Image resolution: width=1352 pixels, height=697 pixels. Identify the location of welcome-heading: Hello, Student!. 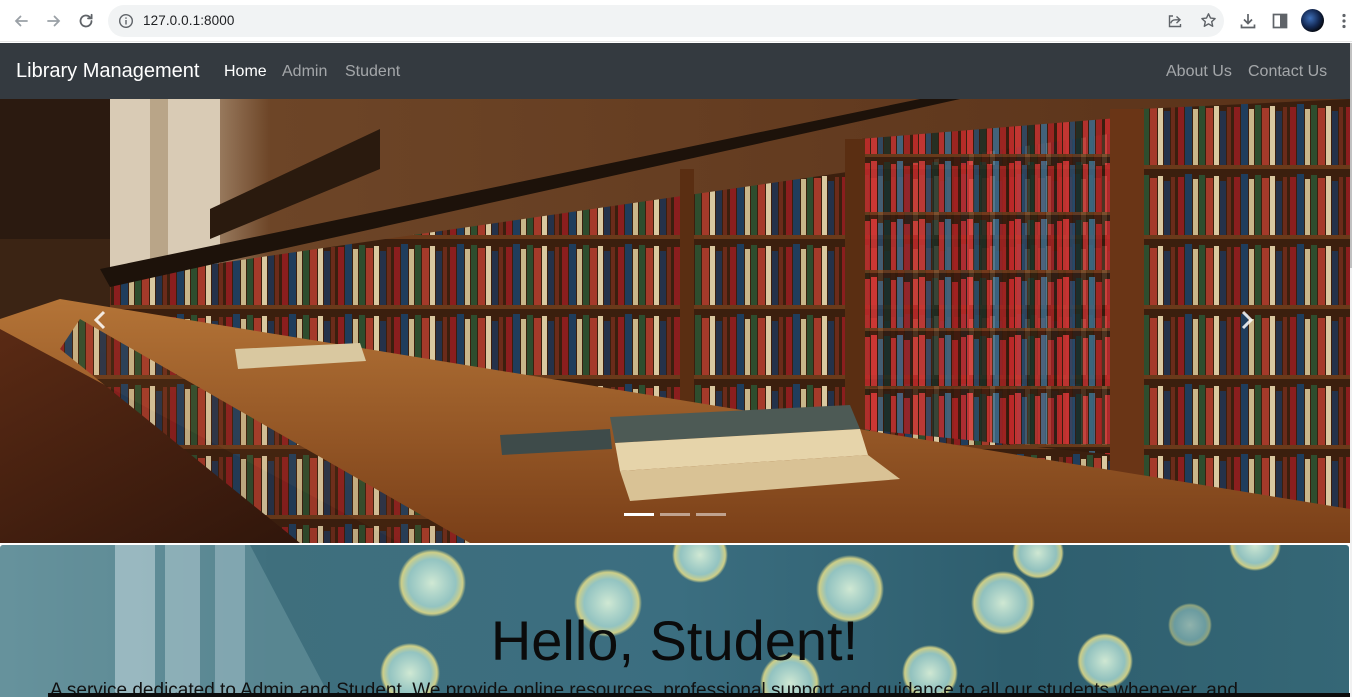
(674, 640).